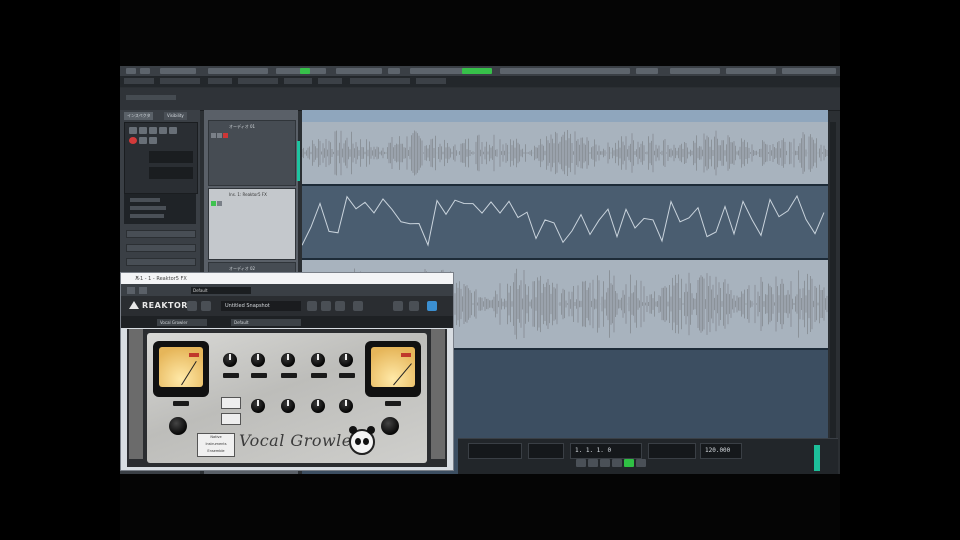 This screenshot has width=960, height=540. I want to click on waveform, so click(565, 153).